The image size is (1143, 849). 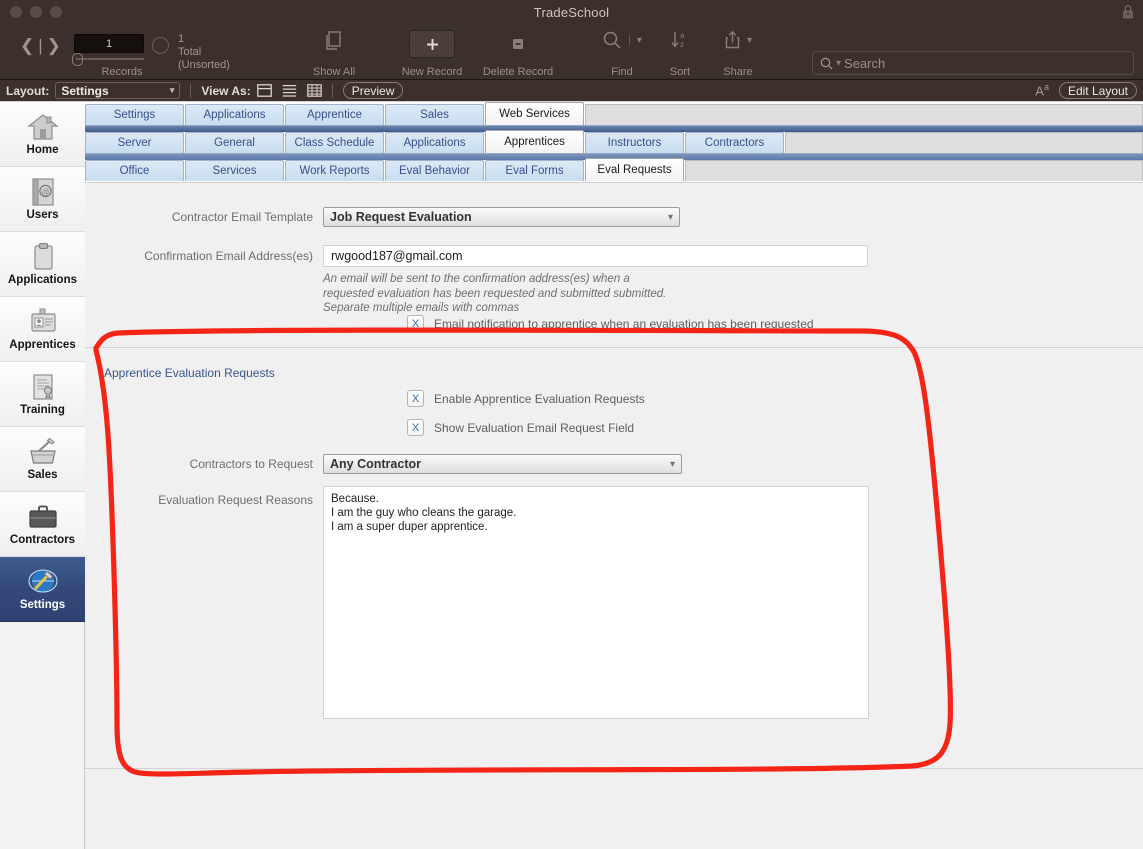 I want to click on tab-label: Eval Behavior, so click(x=434, y=171).